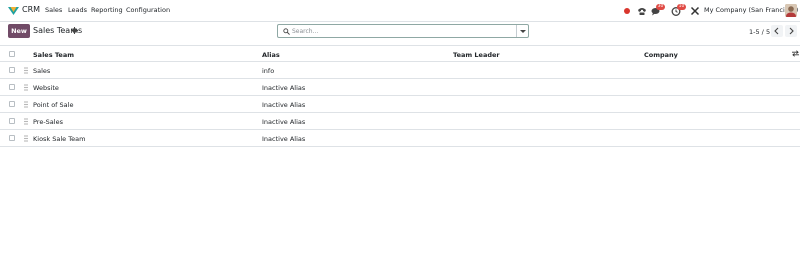 The width and height of the screenshot is (800, 268). What do you see at coordinates (286, 31) in the screenshot?
I see `search-icon` at bounding box center [286, 31].